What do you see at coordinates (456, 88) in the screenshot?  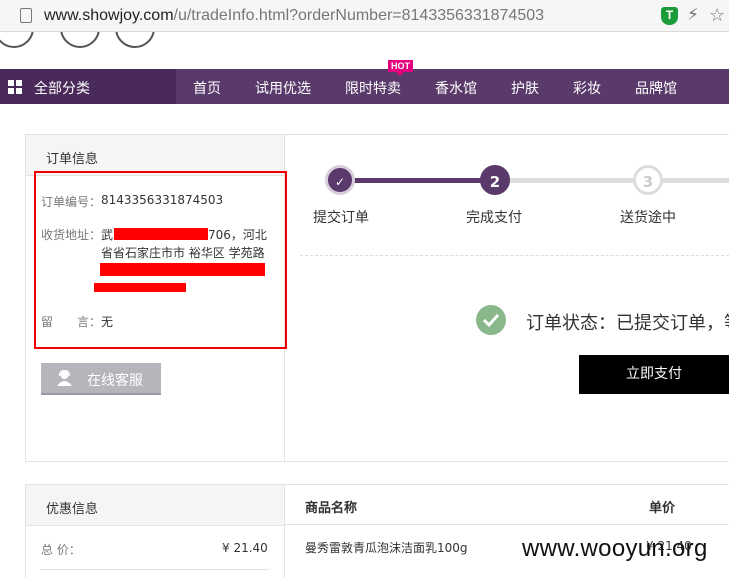 I see `nav-item-perfume: 香水馆` at bounding box center [456, 88].